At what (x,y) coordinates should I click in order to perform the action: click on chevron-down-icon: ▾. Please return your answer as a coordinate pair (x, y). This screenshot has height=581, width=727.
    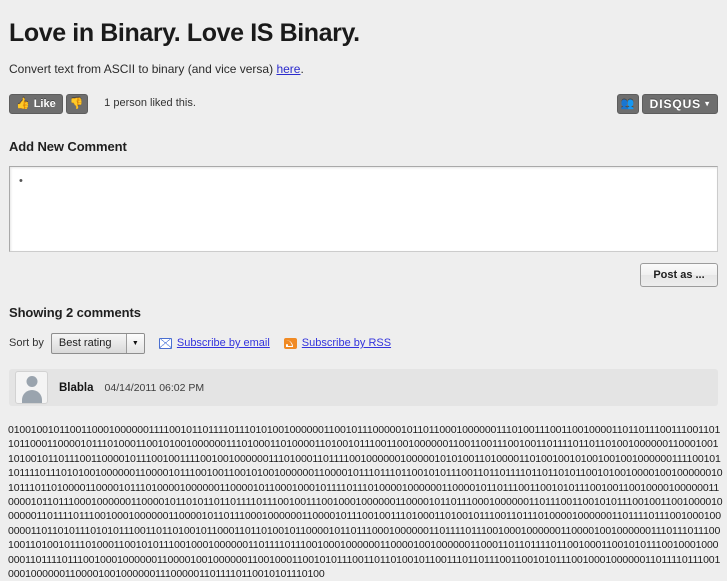
    Looking at the image, I should click on (707, 103).